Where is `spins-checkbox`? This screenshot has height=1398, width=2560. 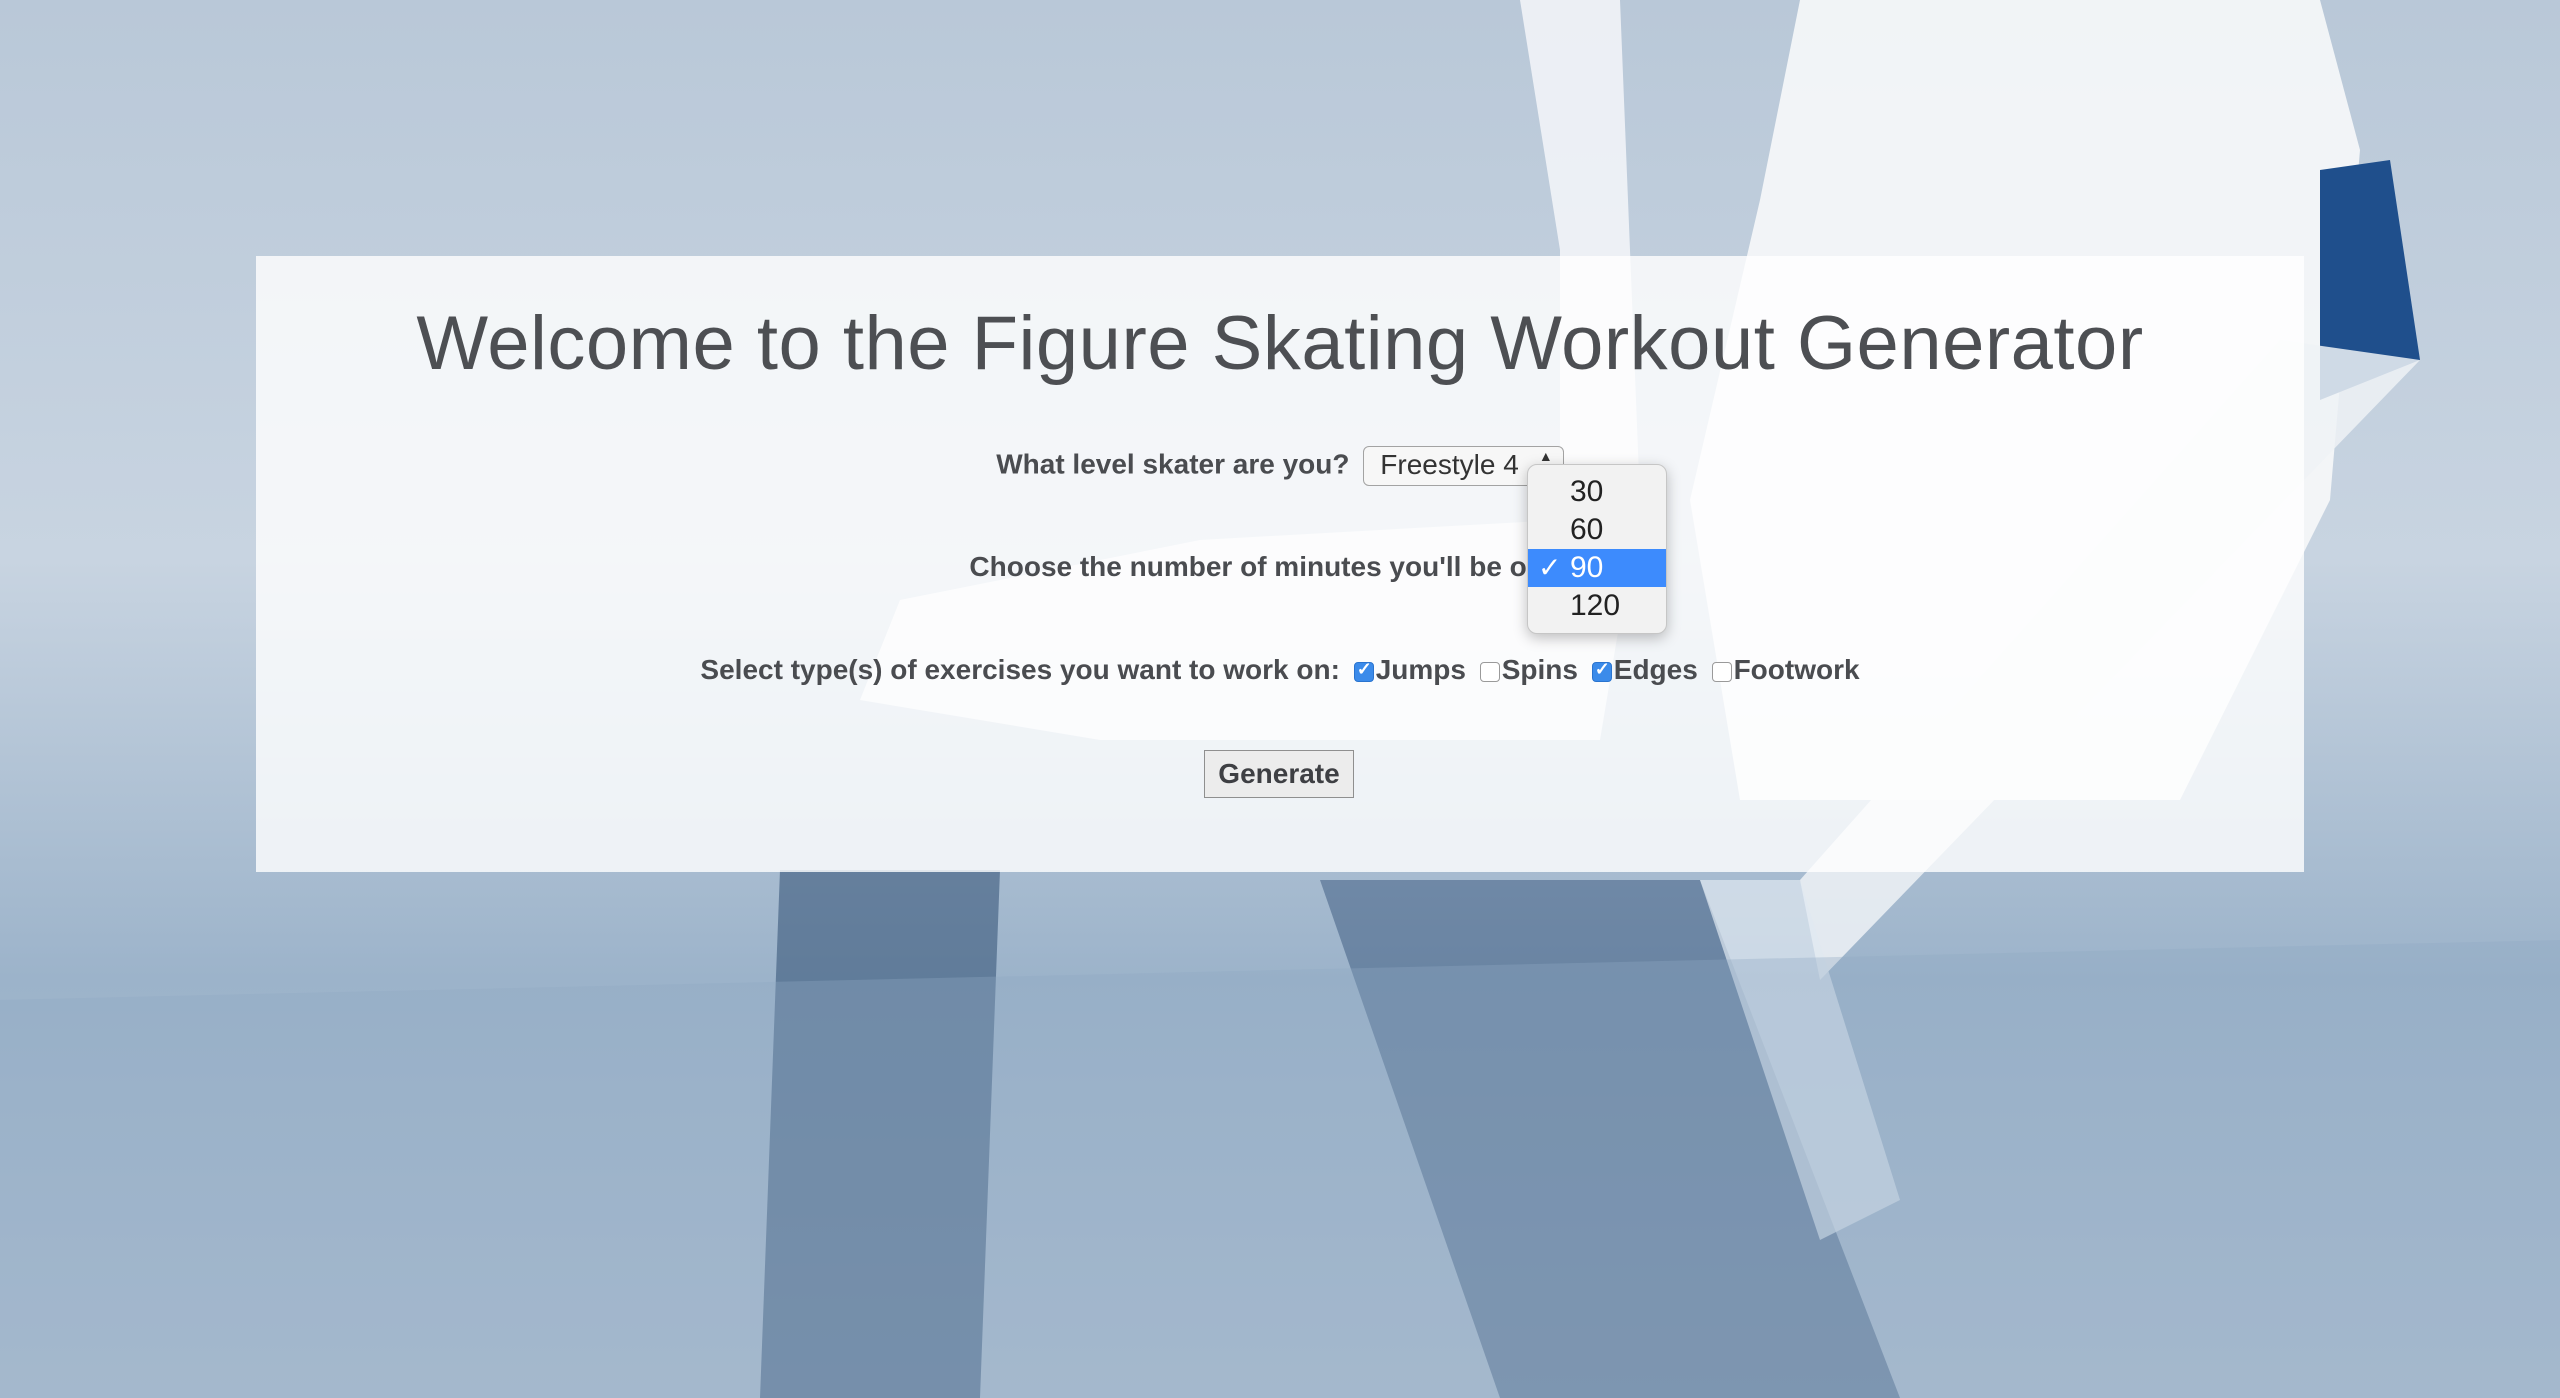 spins-checkbox is located at coordinates (1489, 672).